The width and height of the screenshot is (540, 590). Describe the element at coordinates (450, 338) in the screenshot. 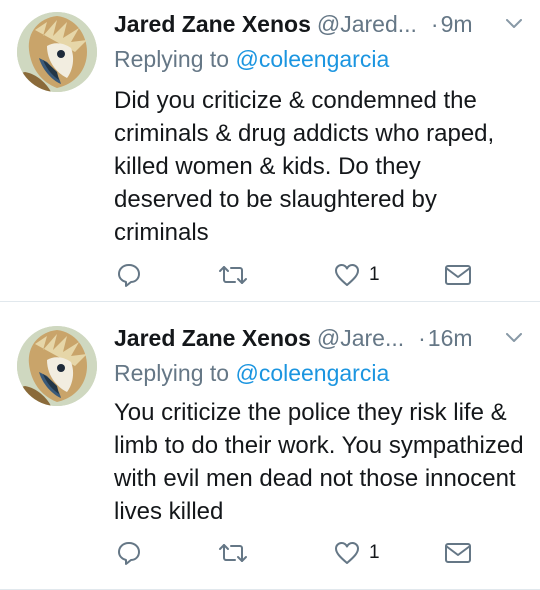

I see `timestamp: 16m` at that location.